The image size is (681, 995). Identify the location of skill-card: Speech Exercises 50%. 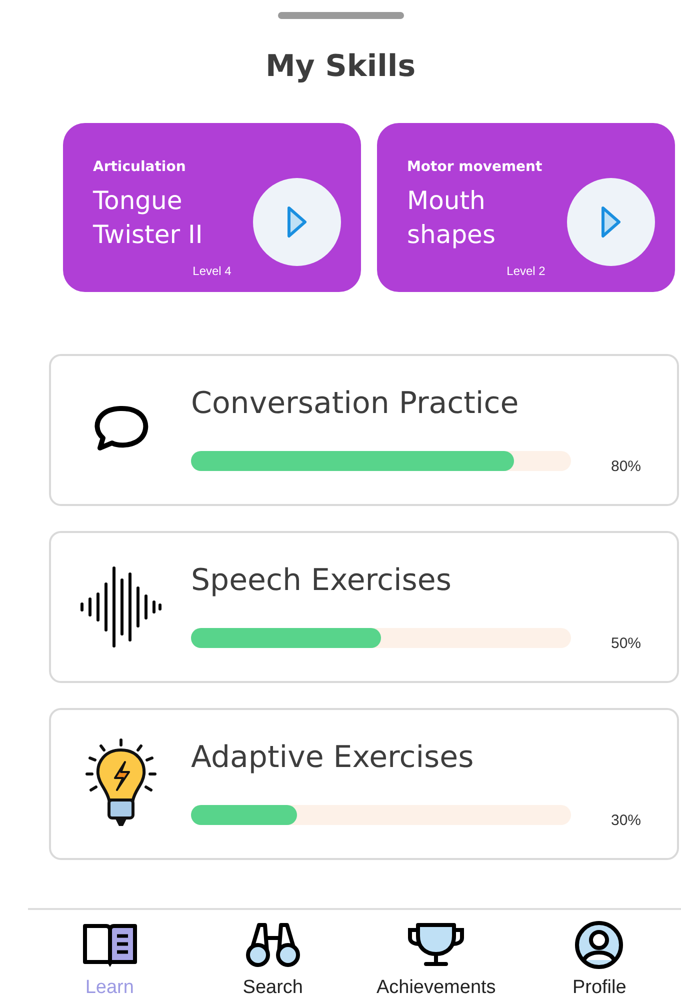
(364, 607).